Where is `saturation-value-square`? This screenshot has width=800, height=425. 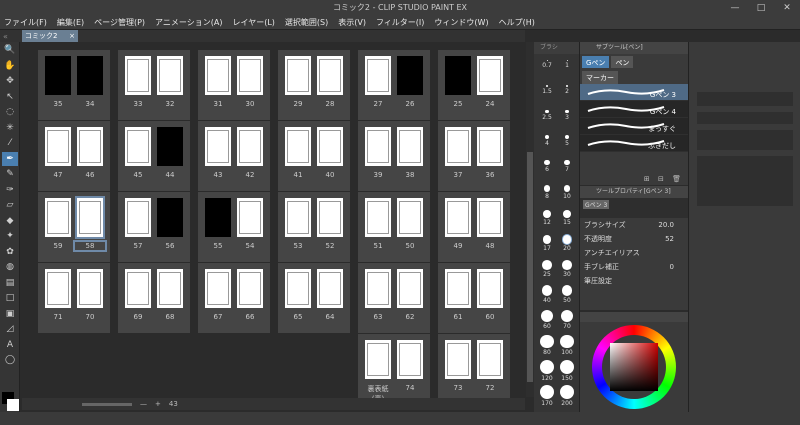
saturation-value-square is located at coordinates (634, 367).